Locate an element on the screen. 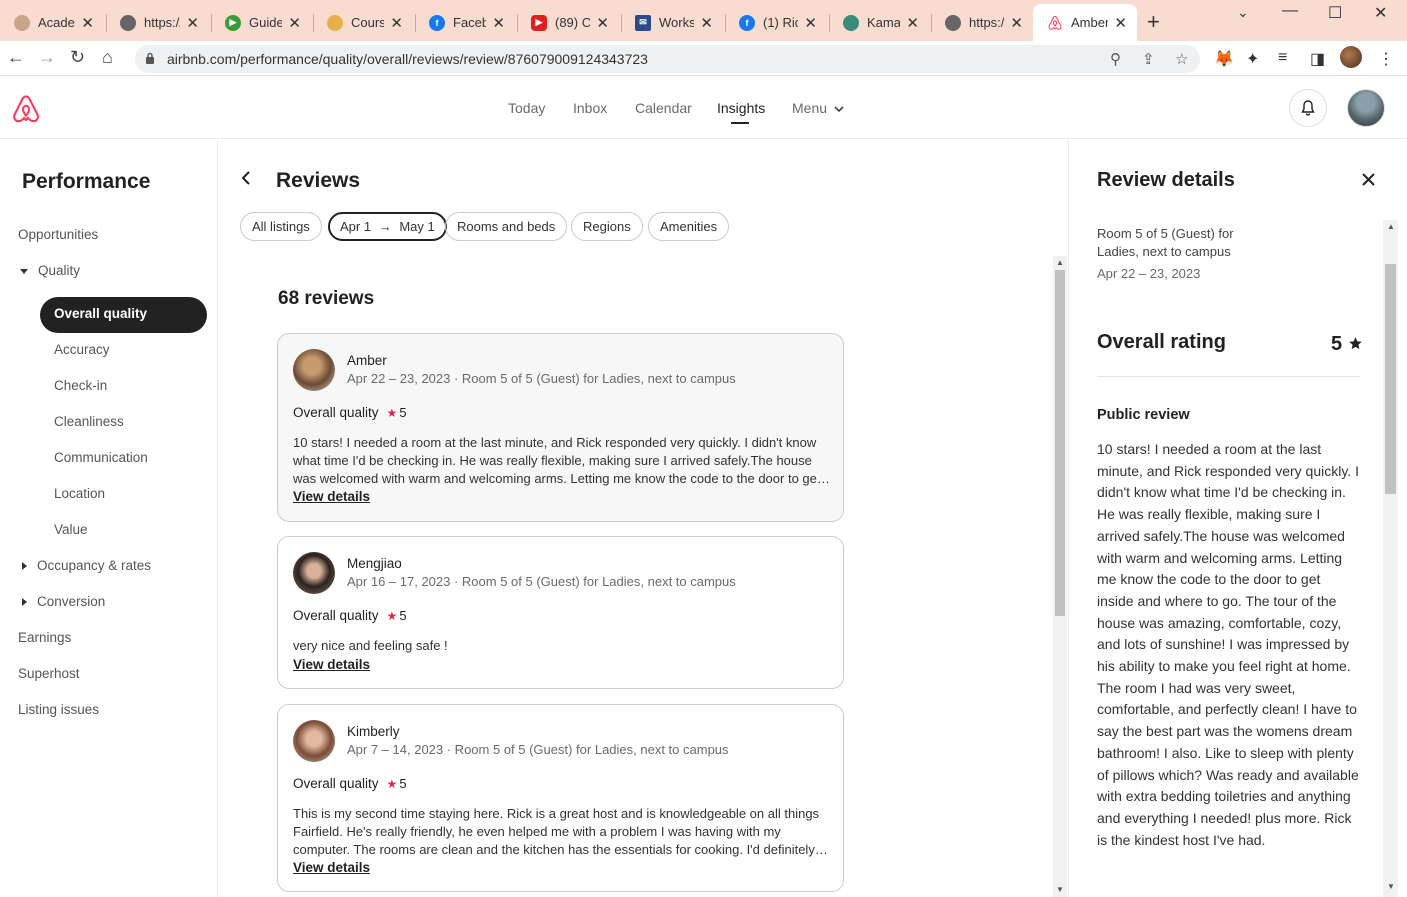 This screenshot has height=897, width=1407. close-window-icon: ✕ is located at coordinates (1380, 13).